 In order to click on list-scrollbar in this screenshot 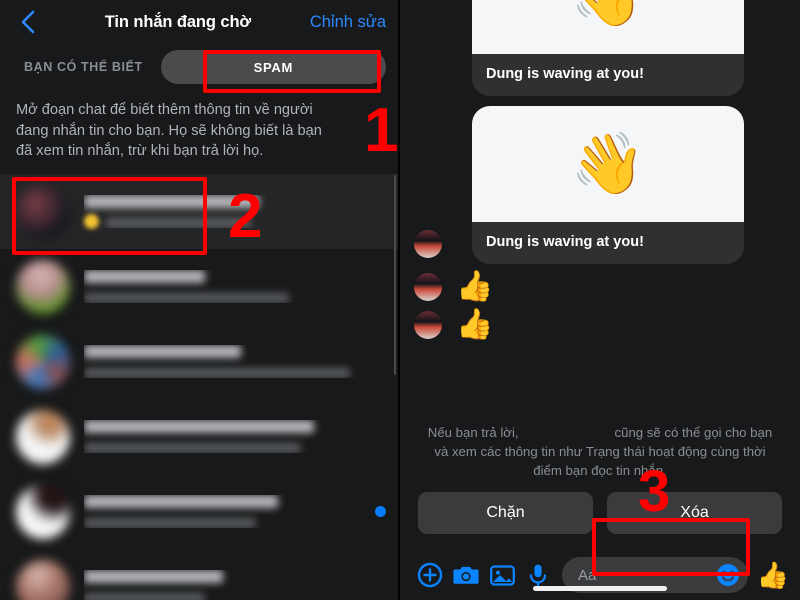, I will do `click(394, 275)`.